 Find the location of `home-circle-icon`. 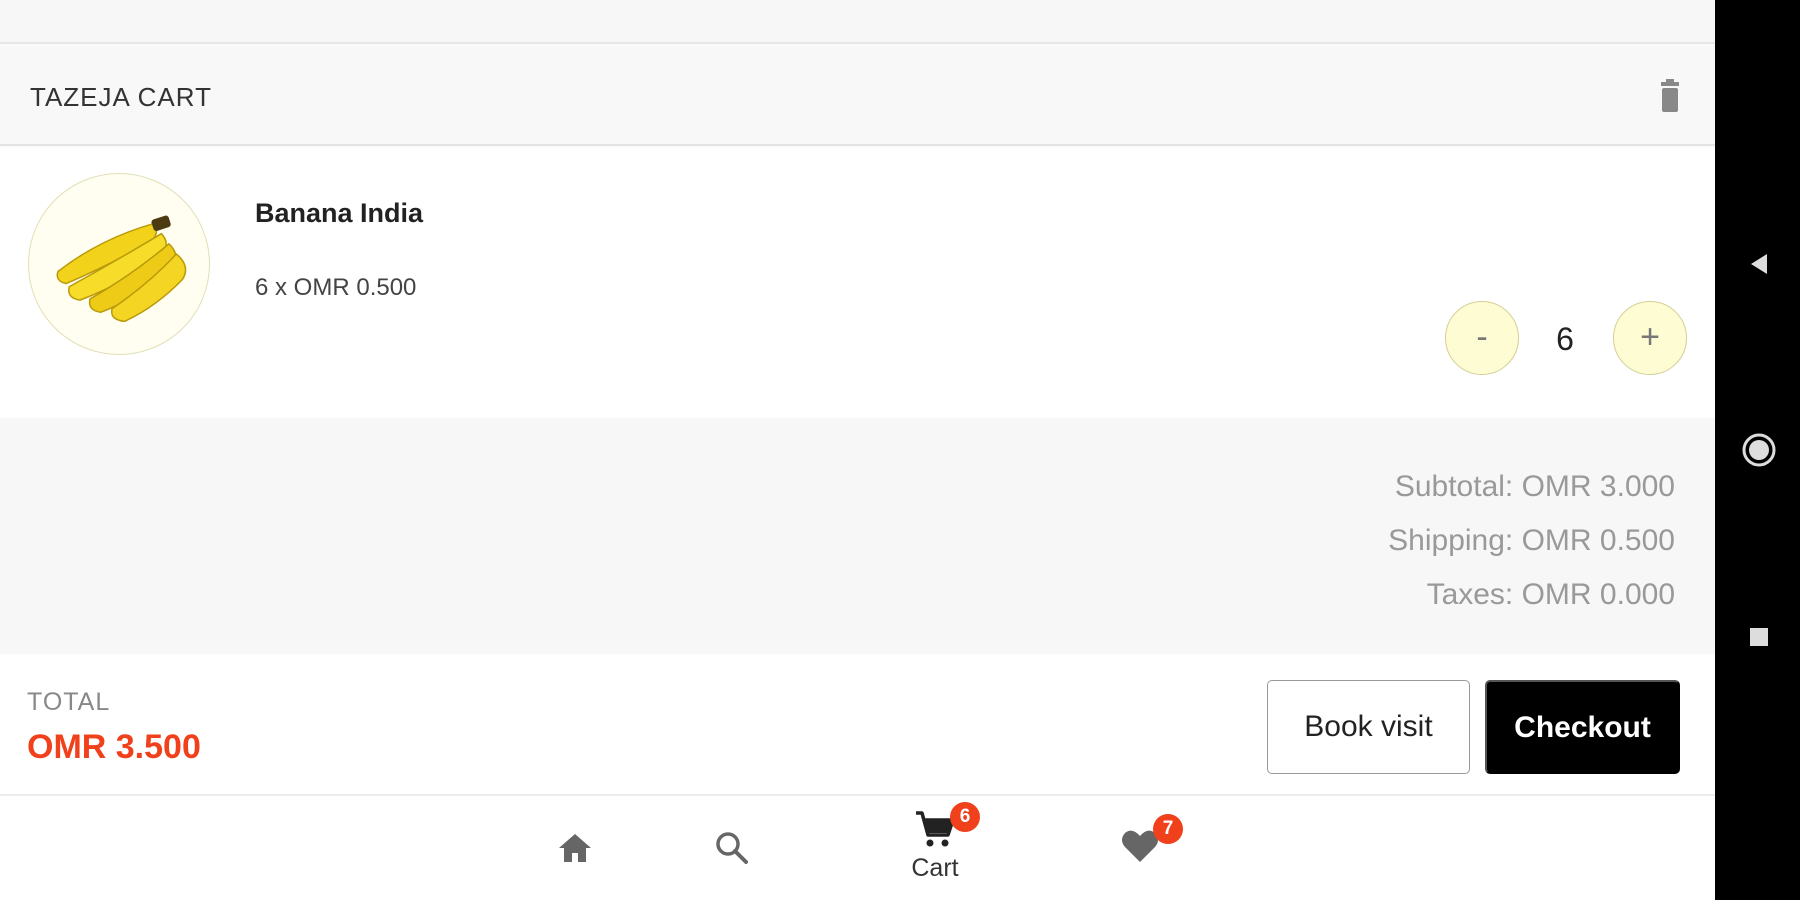

home-circle-icon is located at coordinates (1759, 450).